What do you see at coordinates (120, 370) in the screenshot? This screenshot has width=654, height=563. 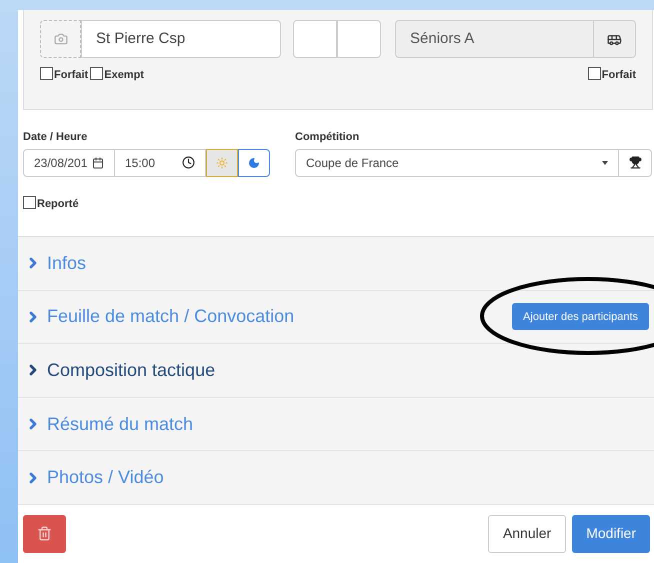 I see `section-header: Composition tactique` at bounding box center [120, 370].